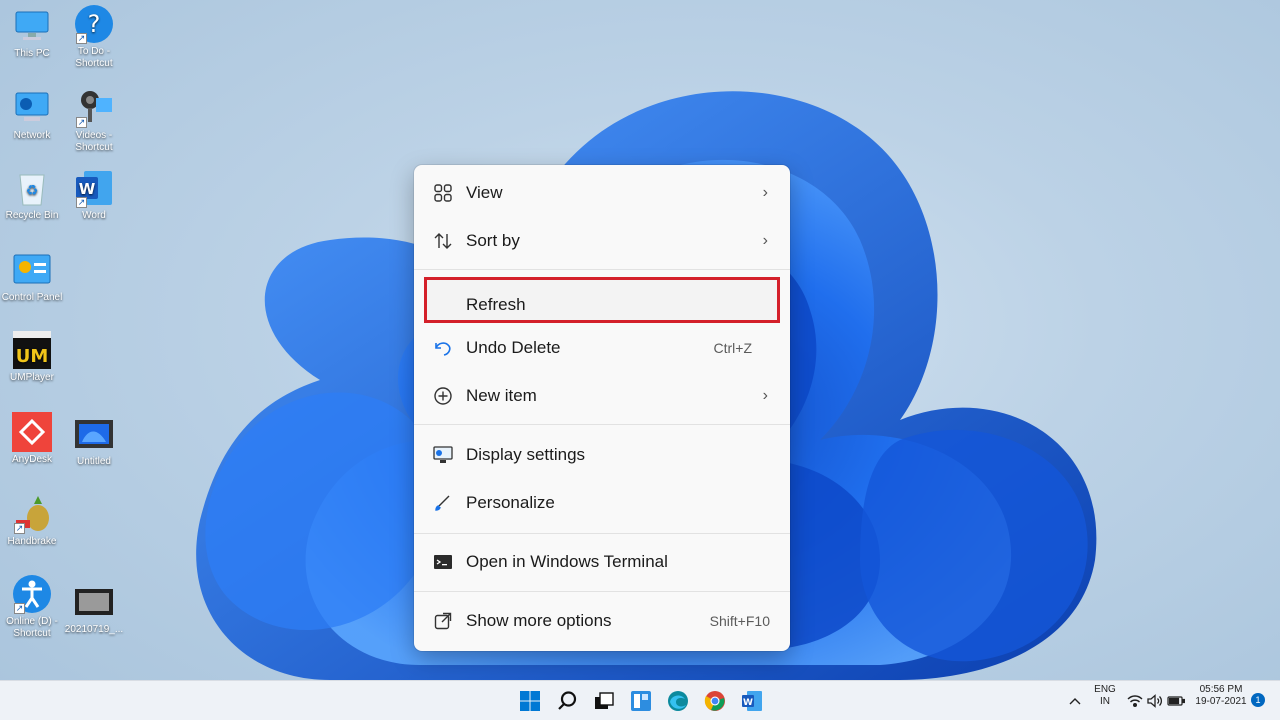  What do you see at coordinates (443, 503) in the screenshot?
I see `brush-icon` at bounding box center [443, 503].